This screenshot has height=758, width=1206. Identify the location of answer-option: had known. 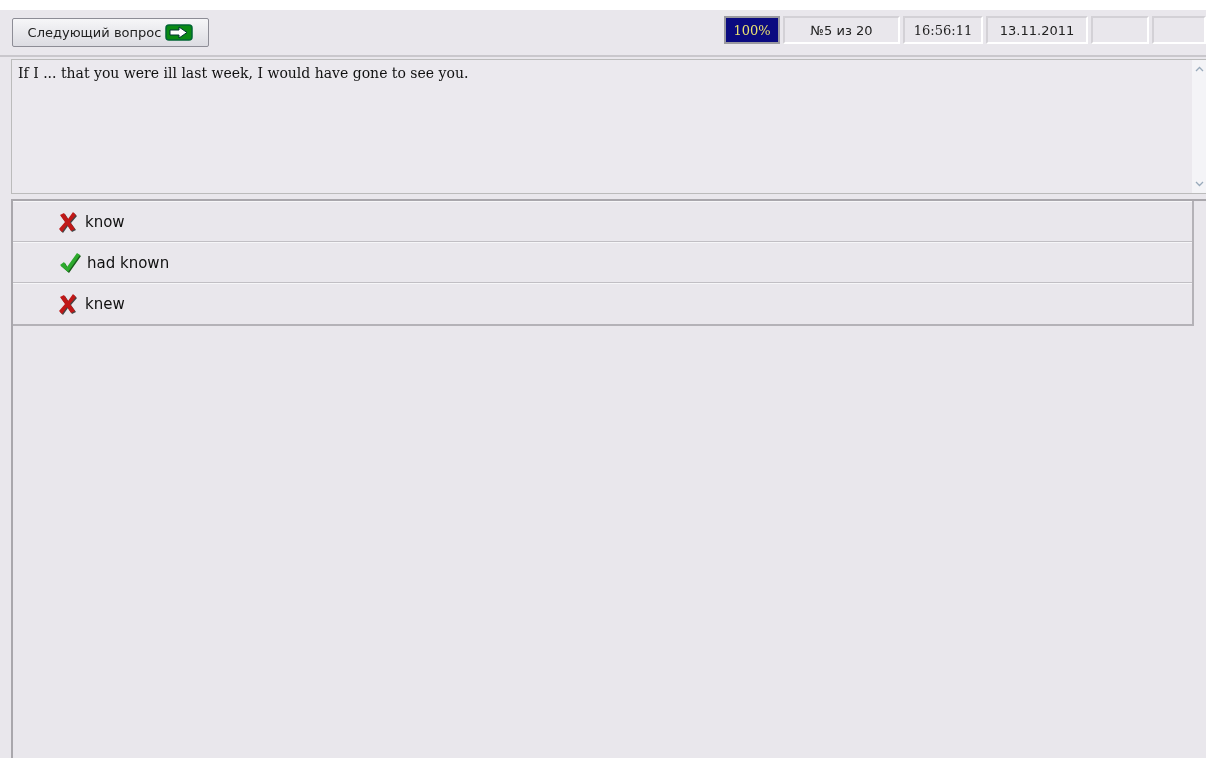
(602, 262).